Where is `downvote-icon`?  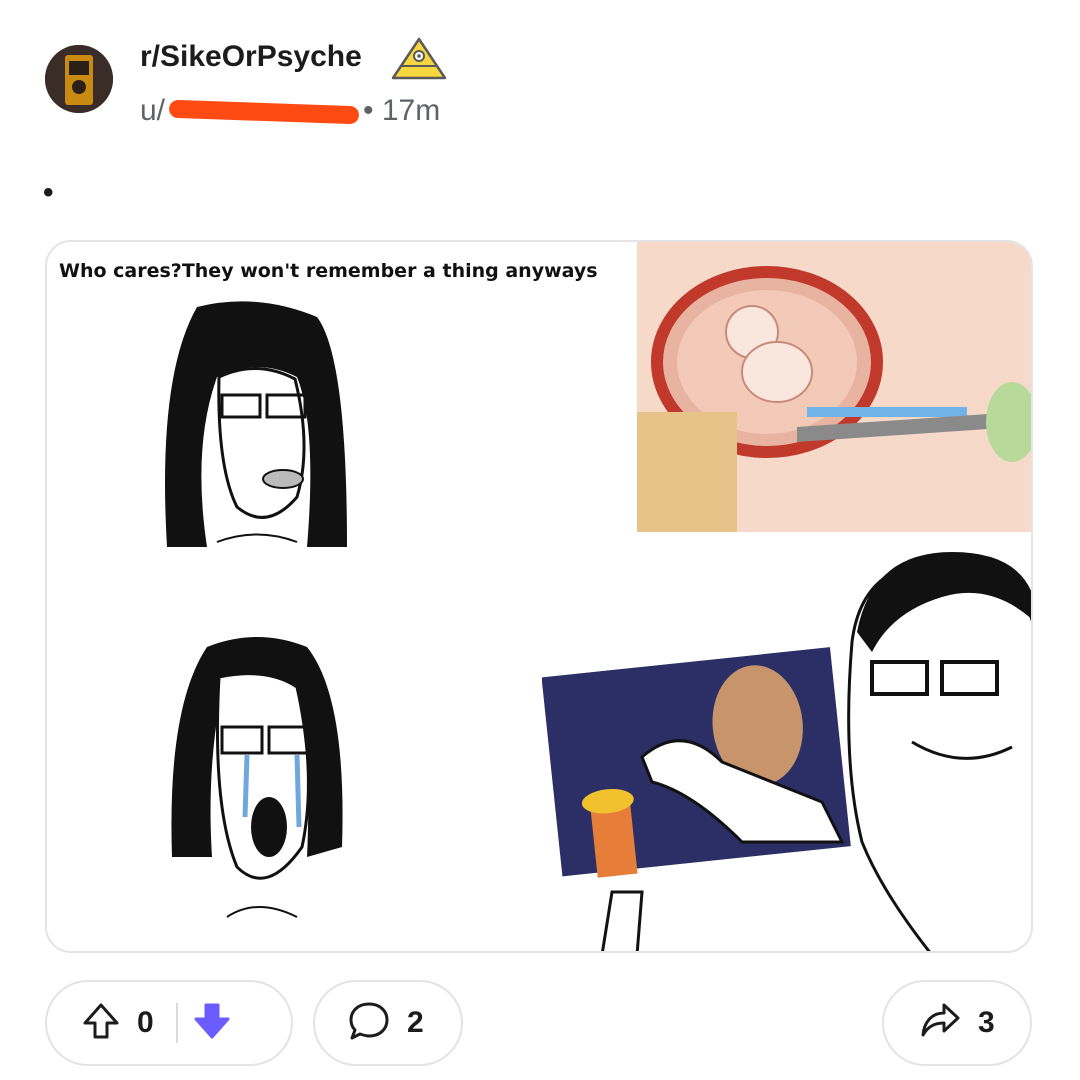 downvote-icon is located at coordinates (212, 1023).